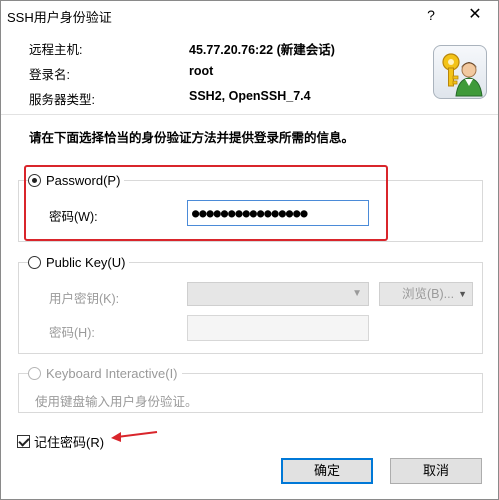 The width and height of the screenshot is (499, 500). What do you see at coordinates (23, 441) in the screenshot?
I see `remember-password-checkbox` at bounding box center [23, 441].